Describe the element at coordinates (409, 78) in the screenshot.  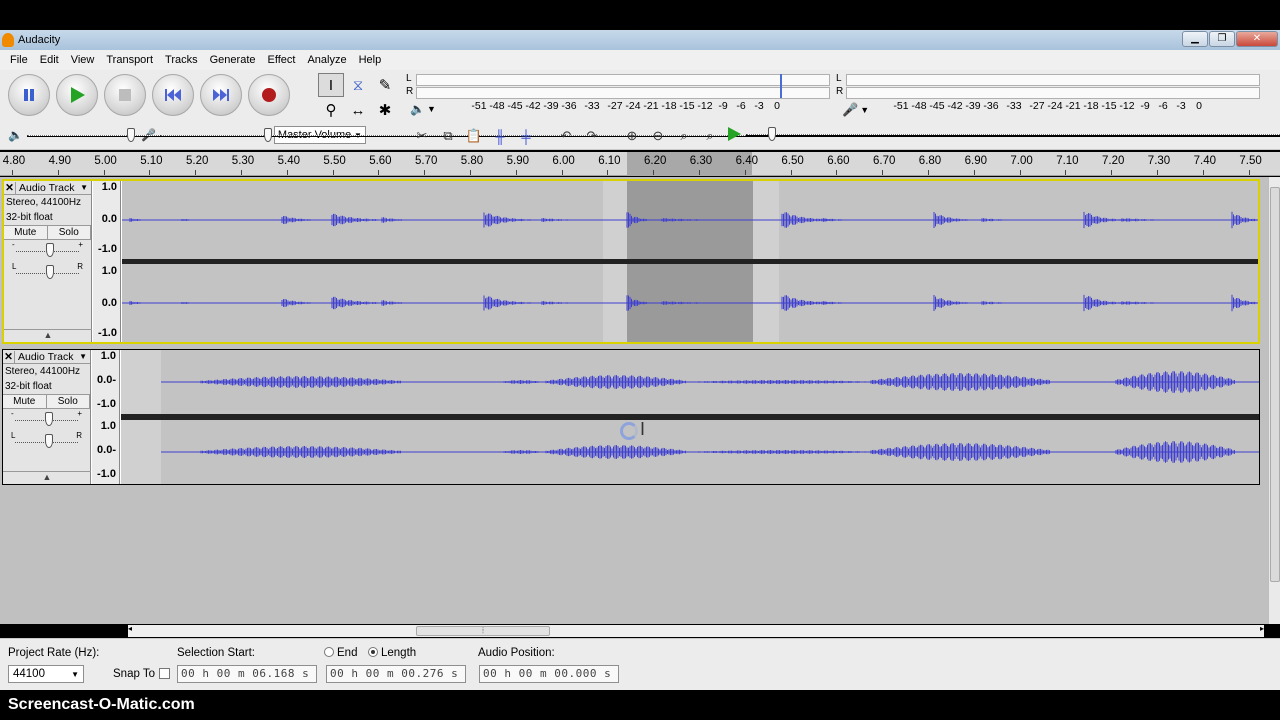
I see `meter-label-left: L` at that location.